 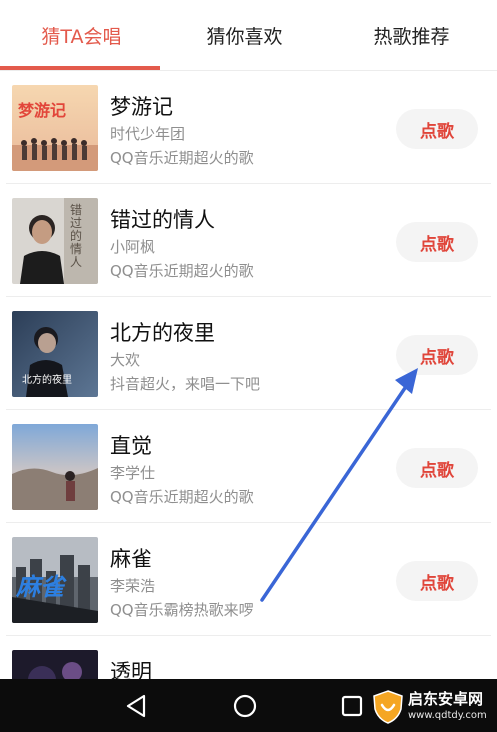 What do you see at coordinates (47, 380) in the screenshot?
I see `cover-text: 北方的夜里` at bounding box center [47, 380].